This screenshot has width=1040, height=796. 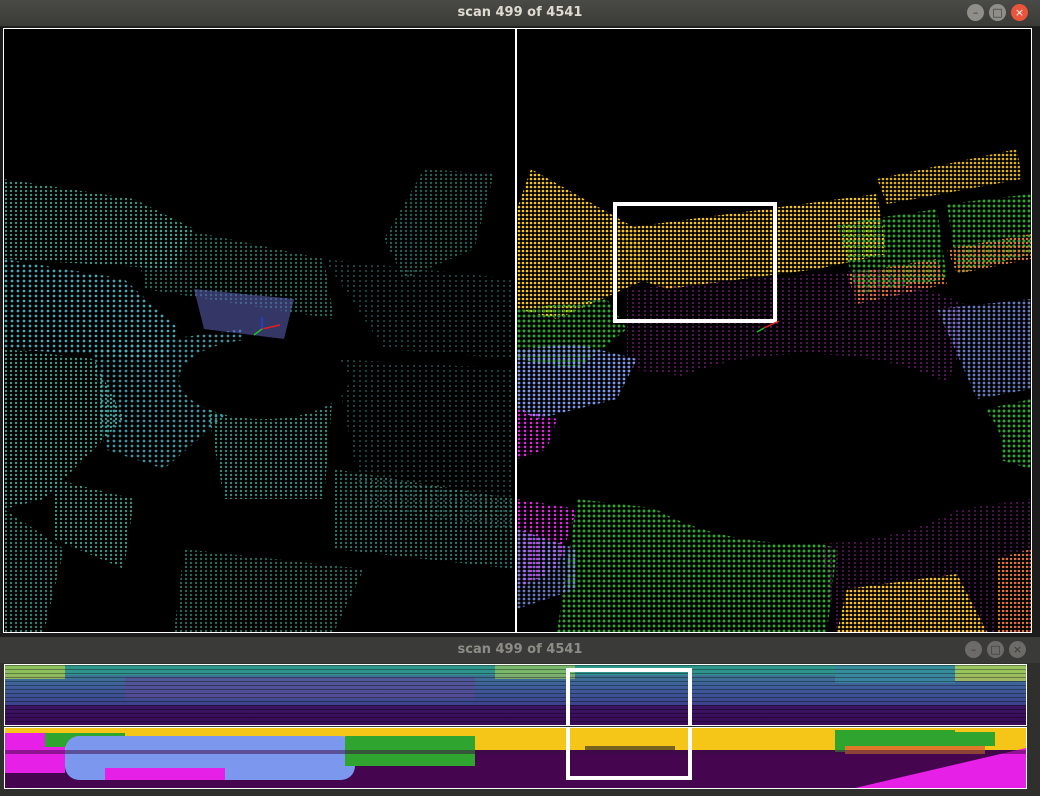 I want to click on label-image-strip, so click(x=515, y=758).